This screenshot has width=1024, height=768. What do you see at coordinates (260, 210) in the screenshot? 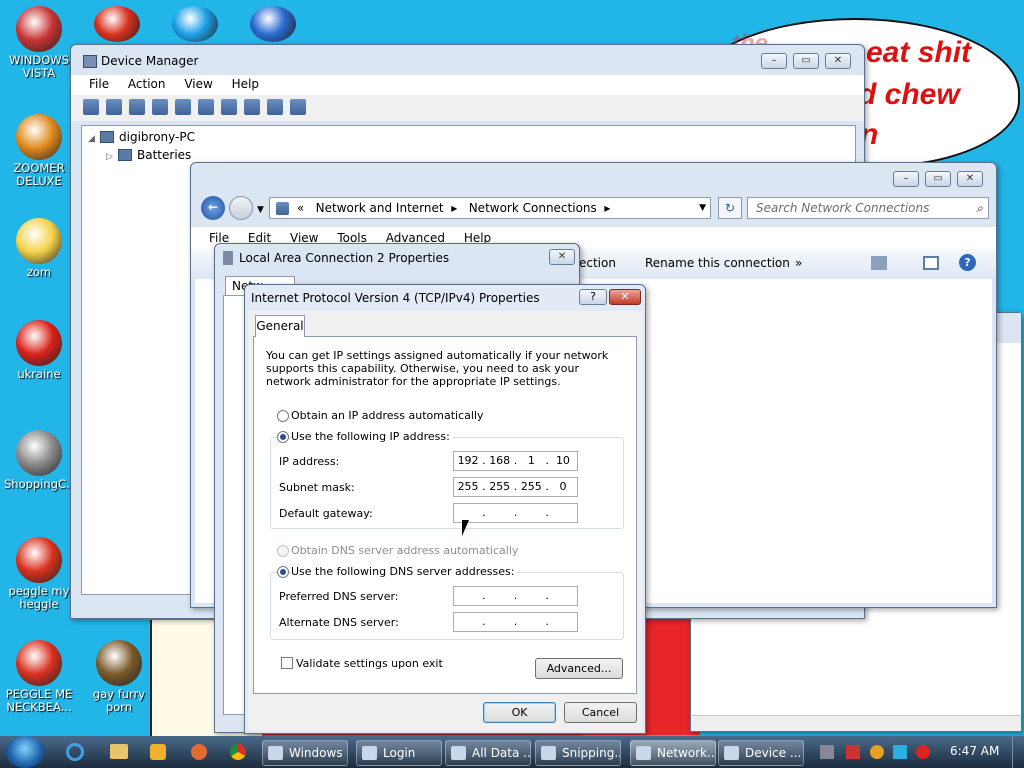
I see `recent-pages-icon: ▼` at bounding box center [260, 210].